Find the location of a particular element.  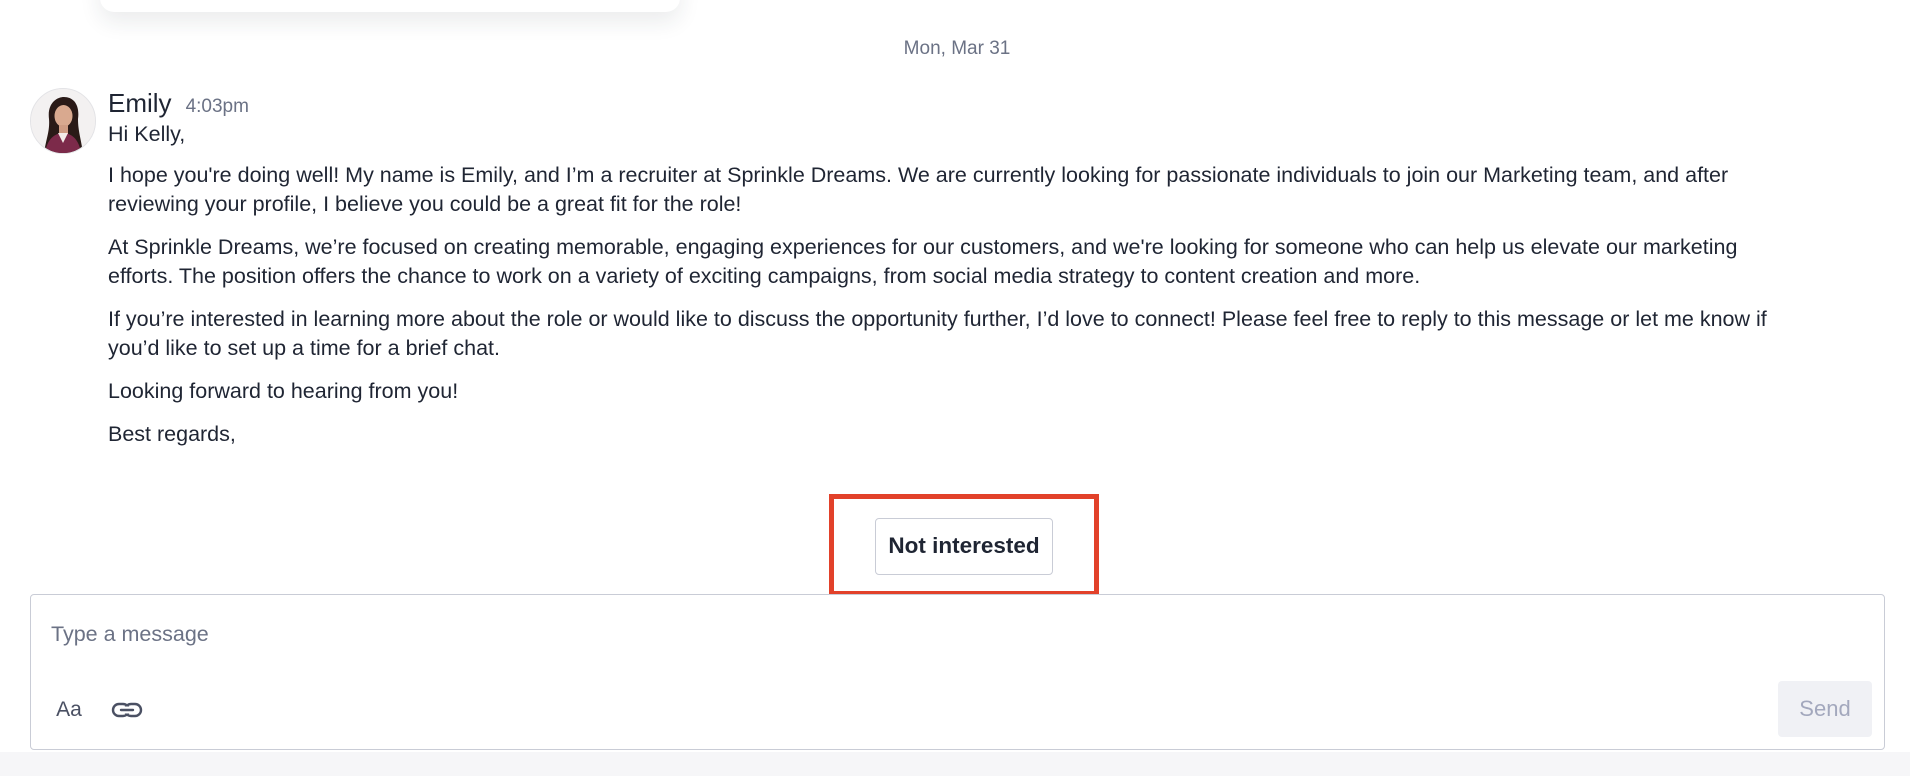

highlight-box: Not interested is located at coordinates (964, 545).